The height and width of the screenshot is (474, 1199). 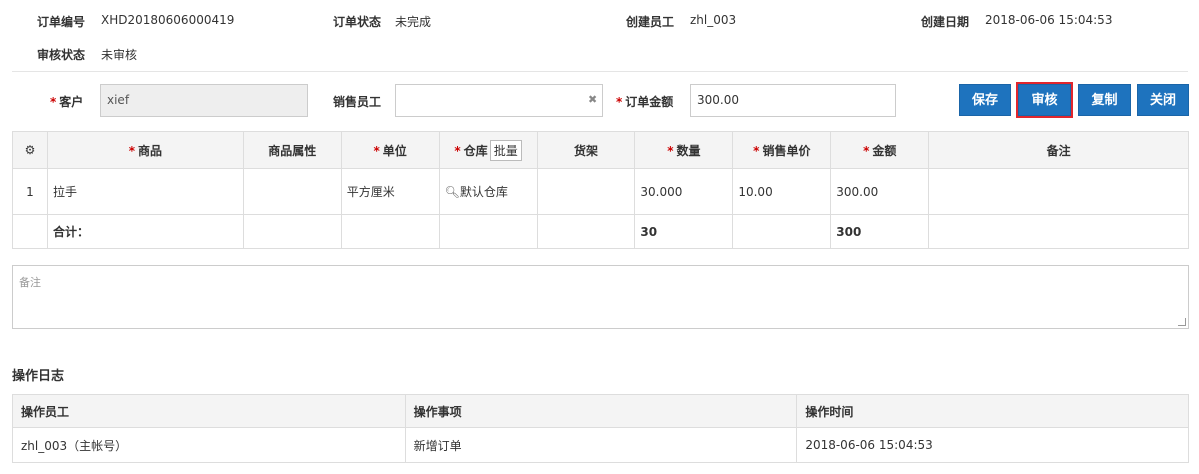 I want to click on table-row: zhl_003（主帐号） 新增订单 2018-06-06 15:04:53, so click(x=600, y=445).